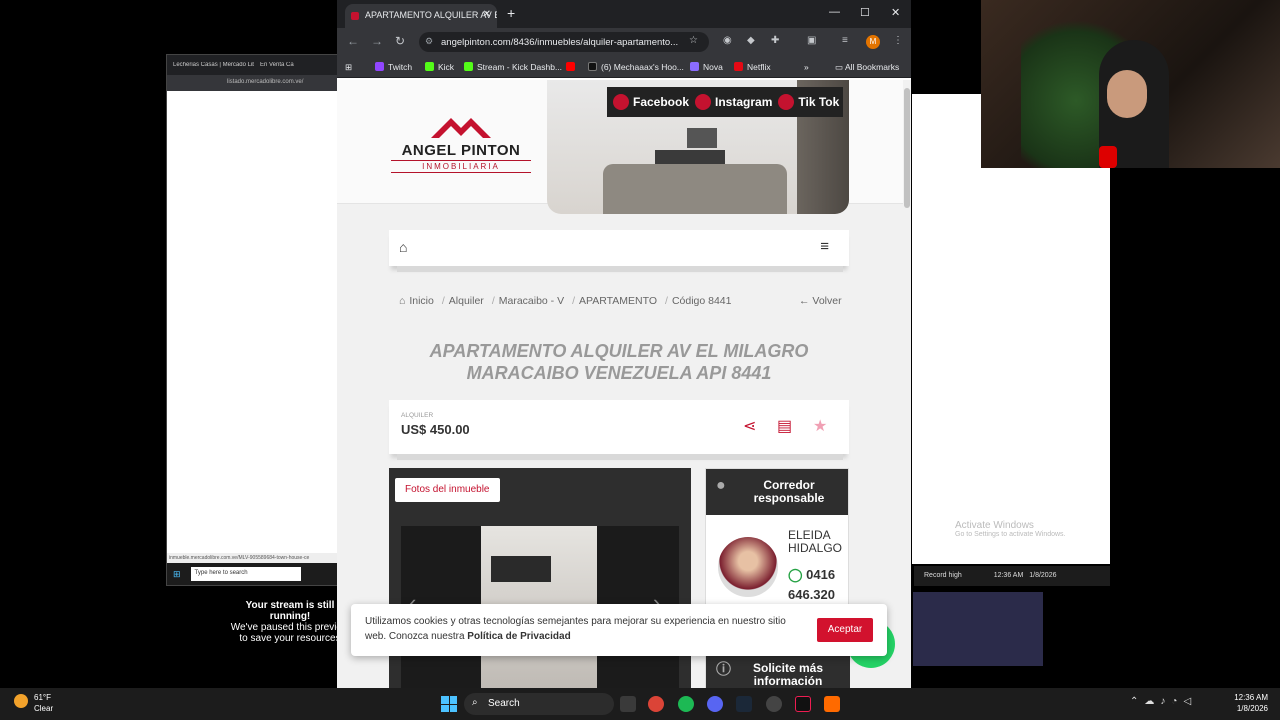 The image size is (1280, 720). I want to click on weather-temp: 61°F, so click(42, 697).